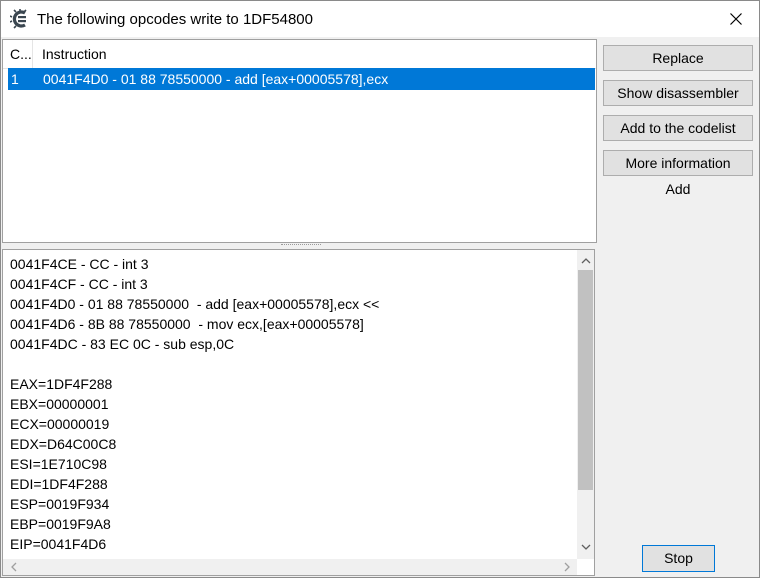 Image resolution: width=760 pixels, height=578 pixels. What do you see at coordinates (678, 128) in the screenshot?
I see `add-to-codelist-button: Add to the codelist` at bounding box center [678, 128].